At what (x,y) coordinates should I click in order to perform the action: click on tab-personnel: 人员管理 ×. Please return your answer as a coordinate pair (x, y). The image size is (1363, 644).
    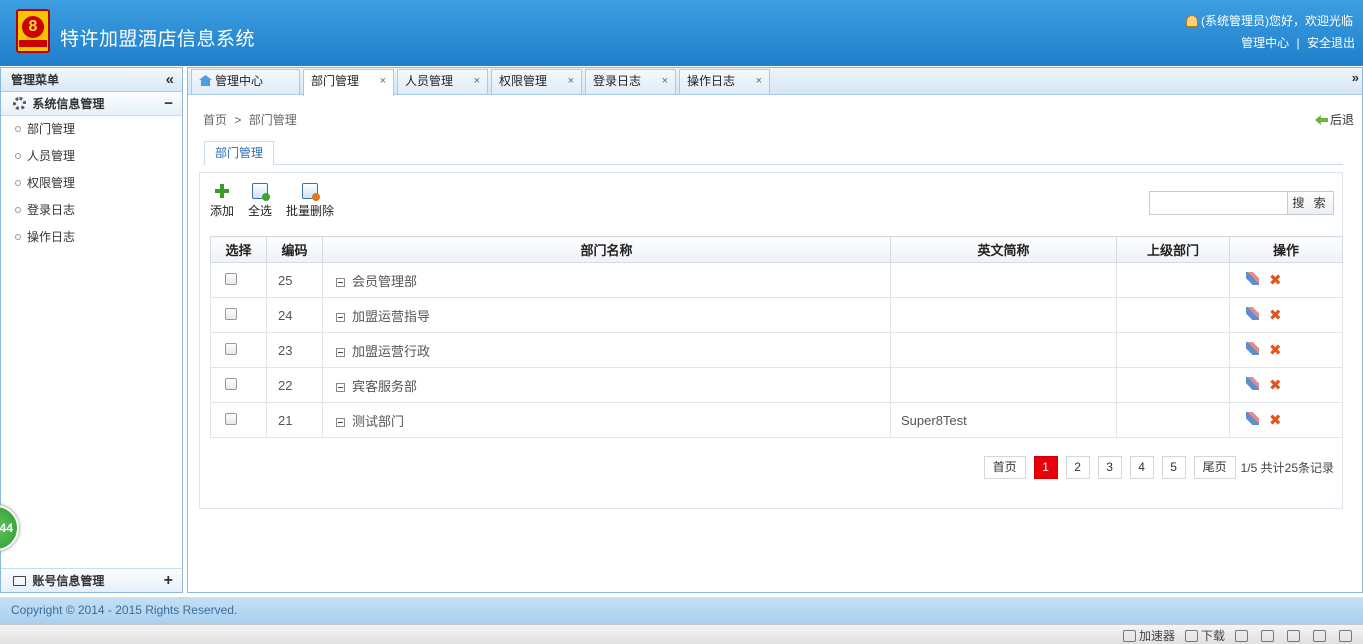
    Looking at the image, I should click on (442, 81).